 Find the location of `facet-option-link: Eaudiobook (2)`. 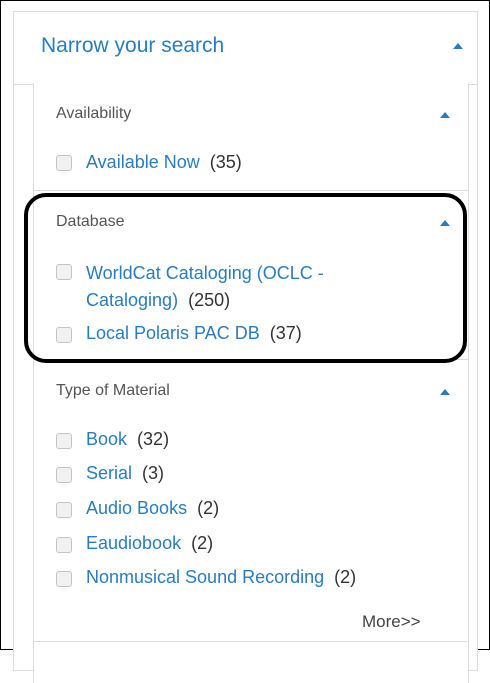

facet-option-link: Eaudiobook (2) is located at coordinates (149, 543).